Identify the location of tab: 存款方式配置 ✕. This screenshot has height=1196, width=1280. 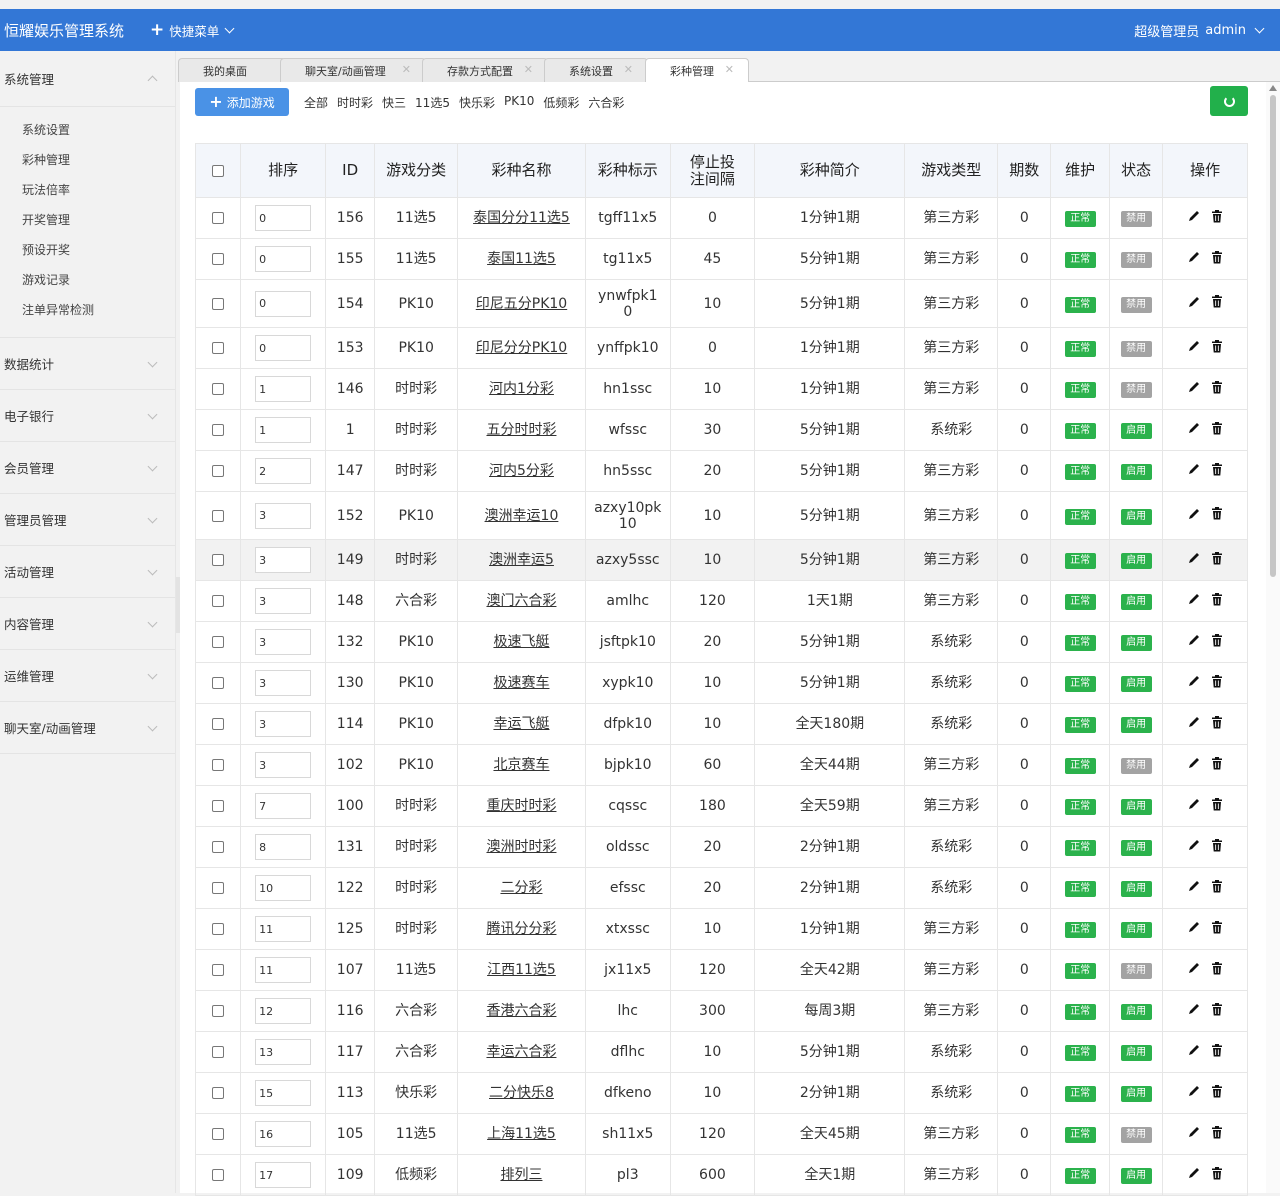
(485, 70).